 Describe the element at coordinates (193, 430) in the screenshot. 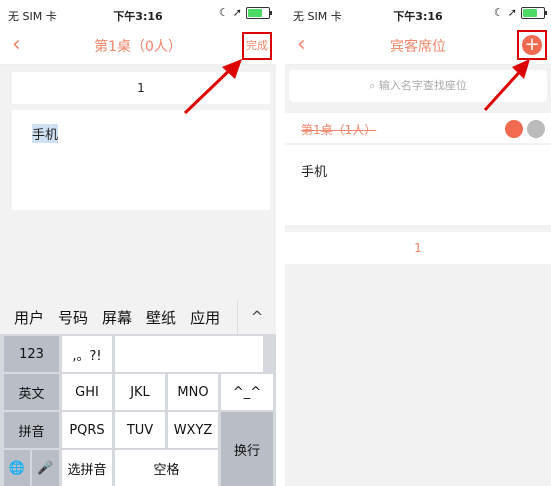

I see `key-wxyz: WXYZ` at that location.